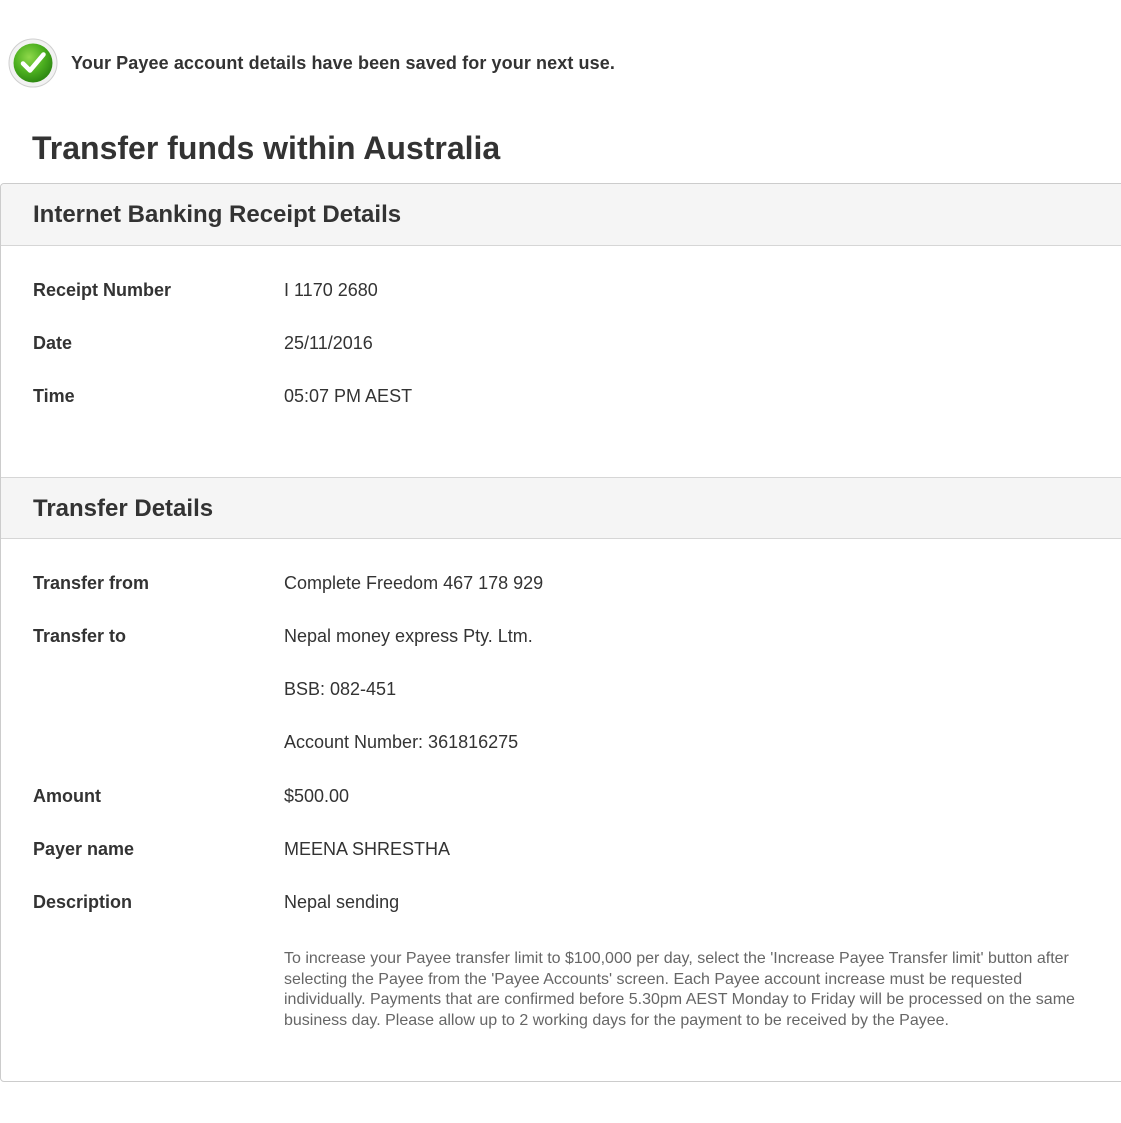 Image resolution: width=1121 pixels, height=1123 pixels. Describe the element at coordinates (561, 215) in the screenshot. I see `receipt-section-header: Internet Banking Receipt Details` at that location.